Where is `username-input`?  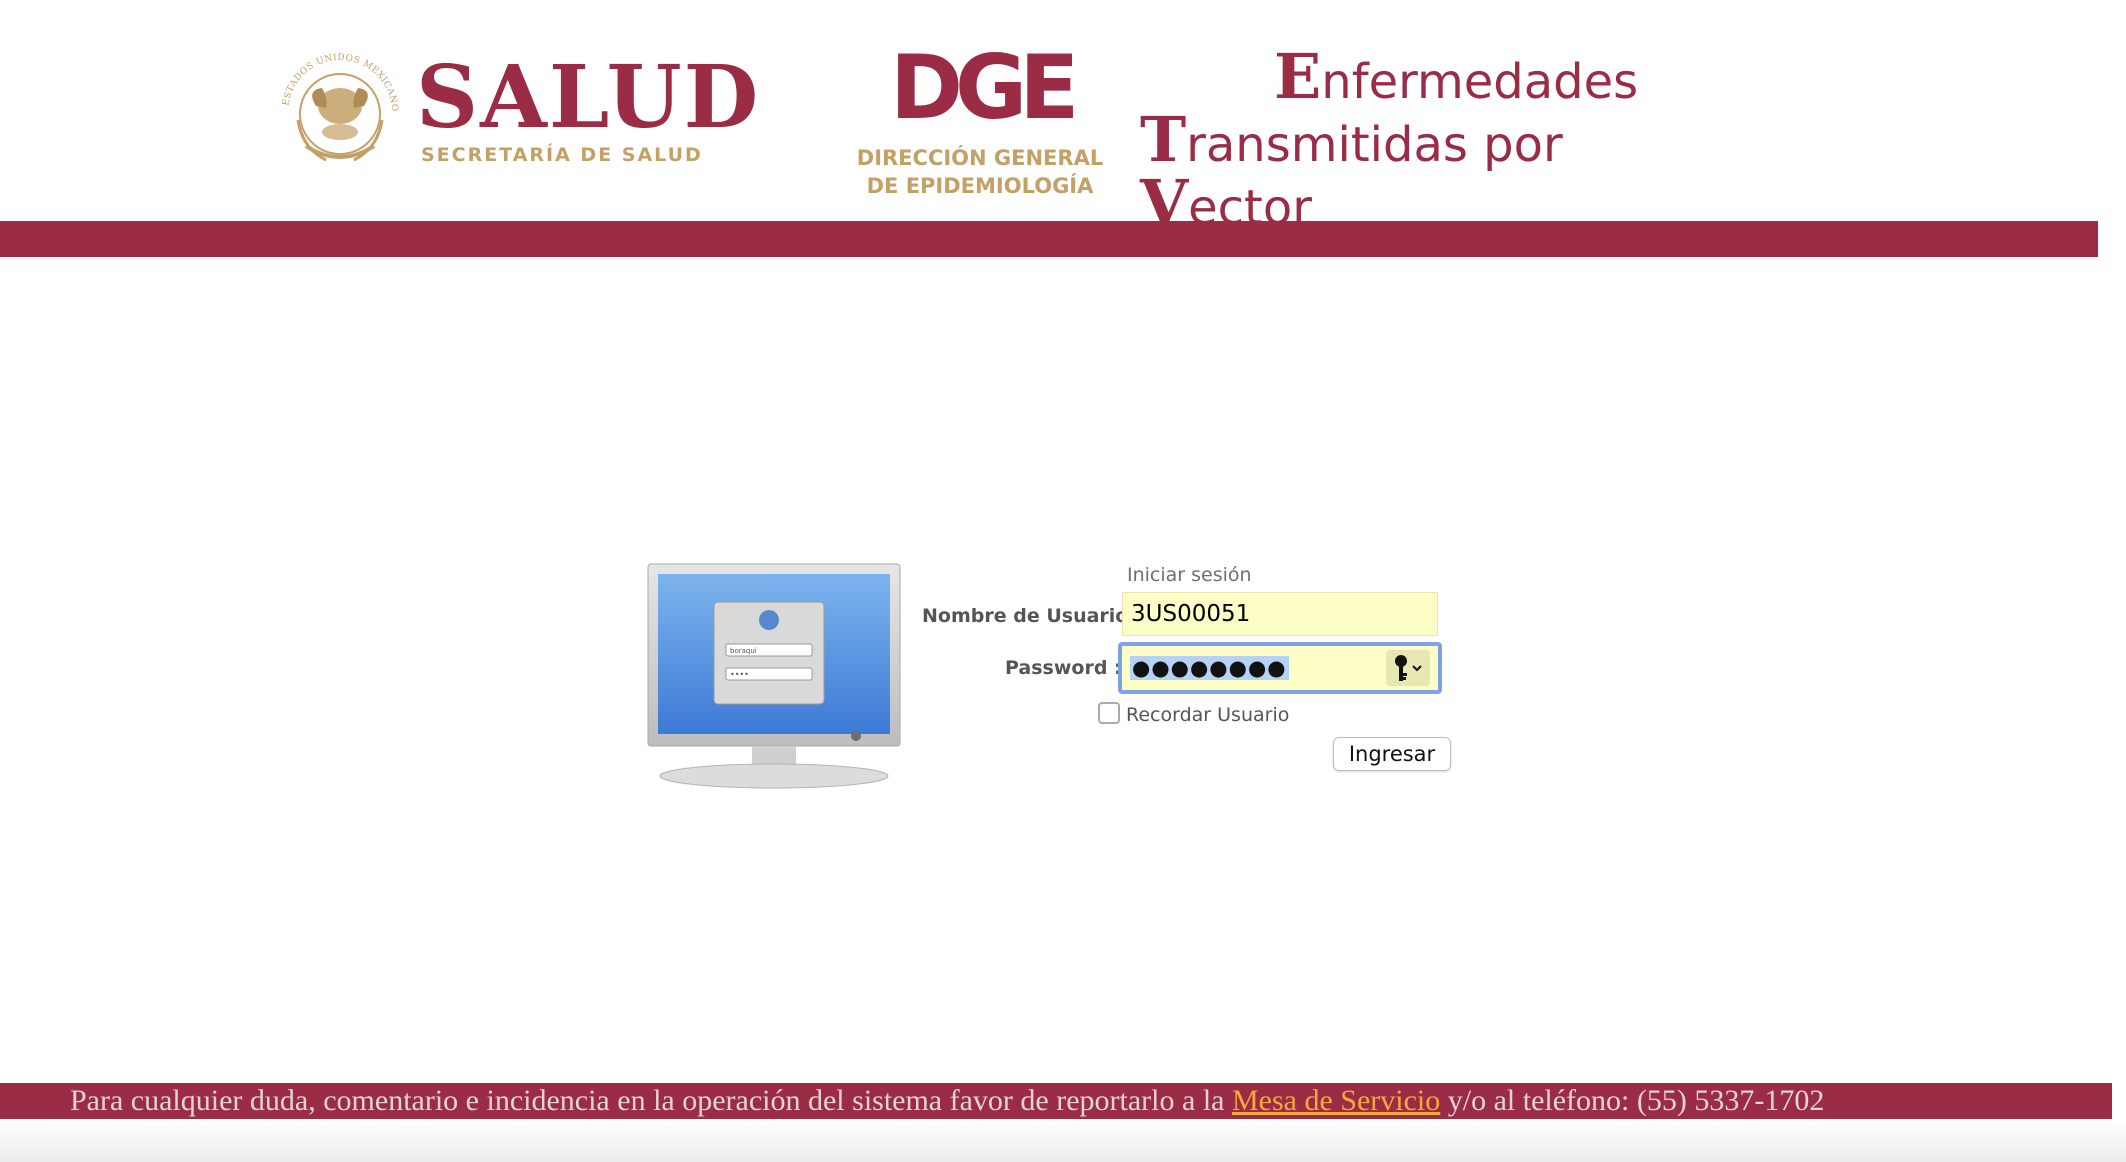
username-input is located at coordinates (1280, 614).